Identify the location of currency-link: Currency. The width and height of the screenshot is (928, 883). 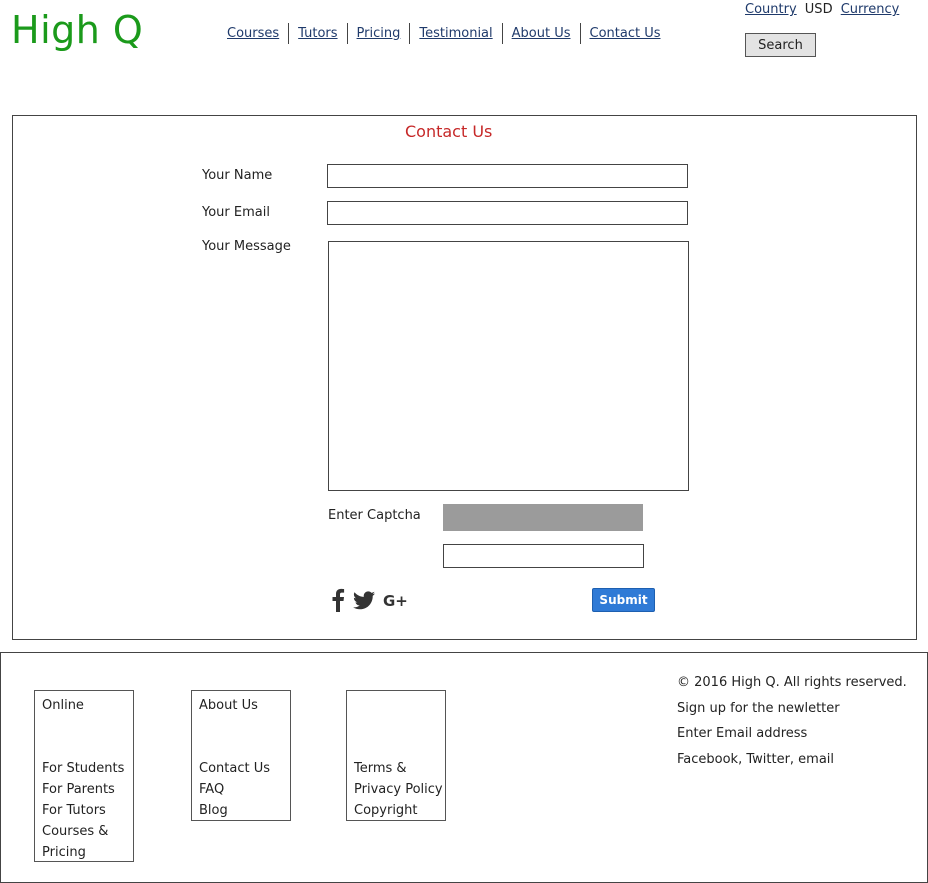
(870, 9).